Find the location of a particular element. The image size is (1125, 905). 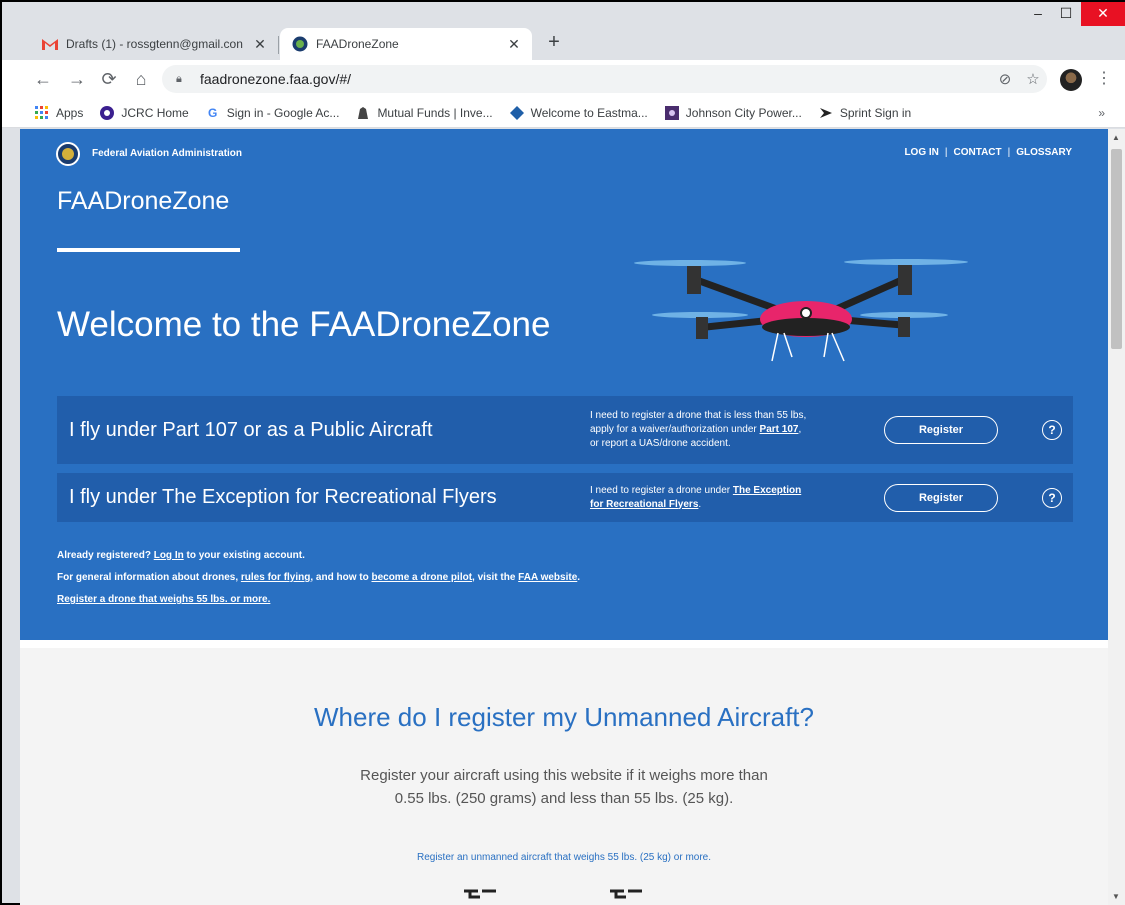

apps-grid-icon is located at coordinates (42, 113).